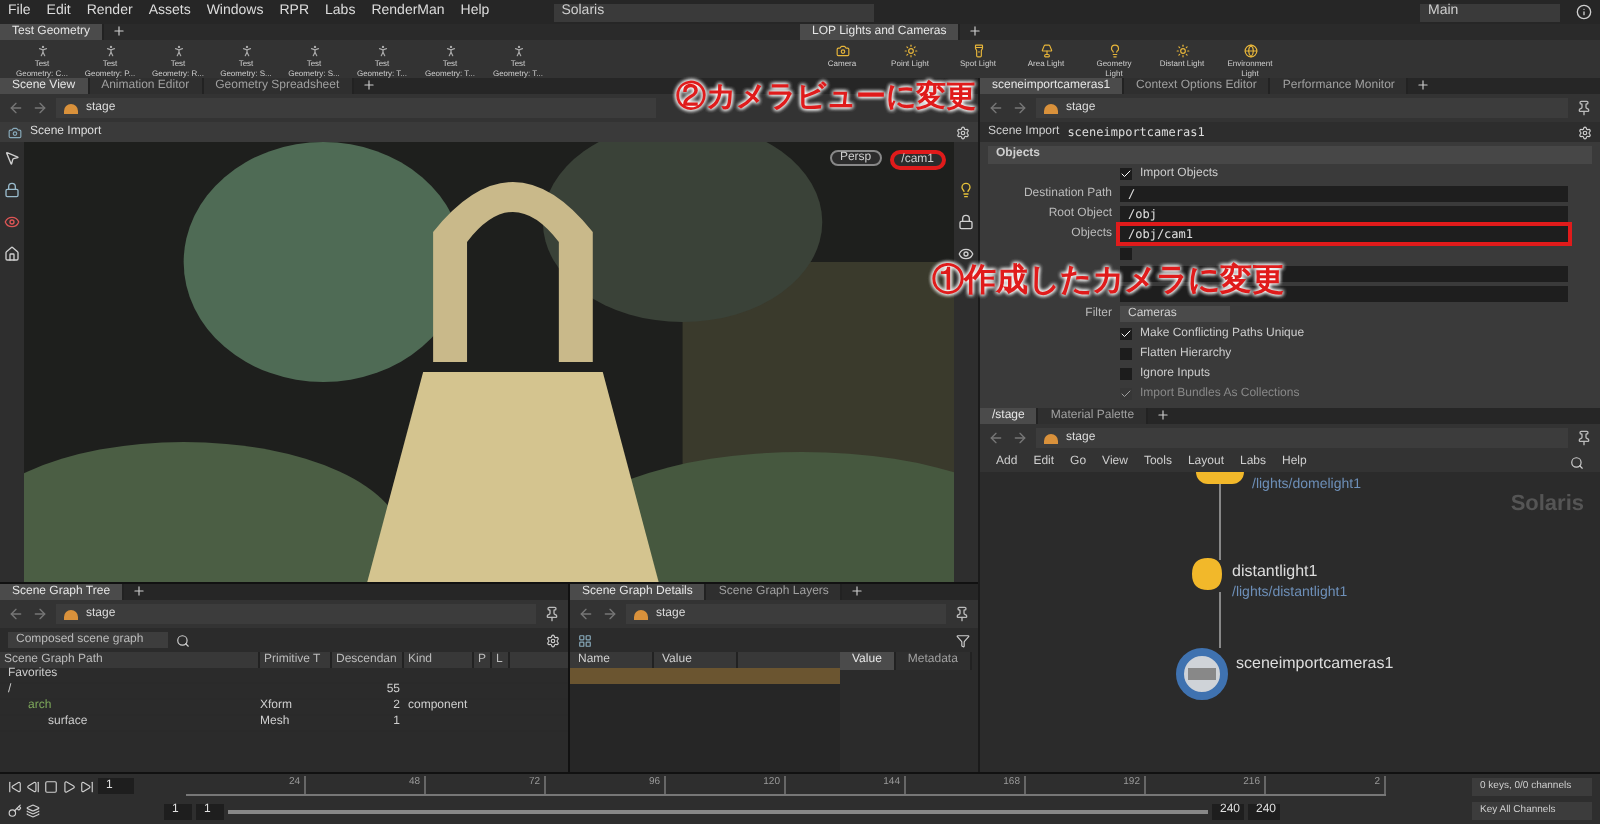 The height and width of the screenshot is (824, 1600). Describe the element at coordinates (963, 640) in the screenshot. I see `filter-icon` at that location.